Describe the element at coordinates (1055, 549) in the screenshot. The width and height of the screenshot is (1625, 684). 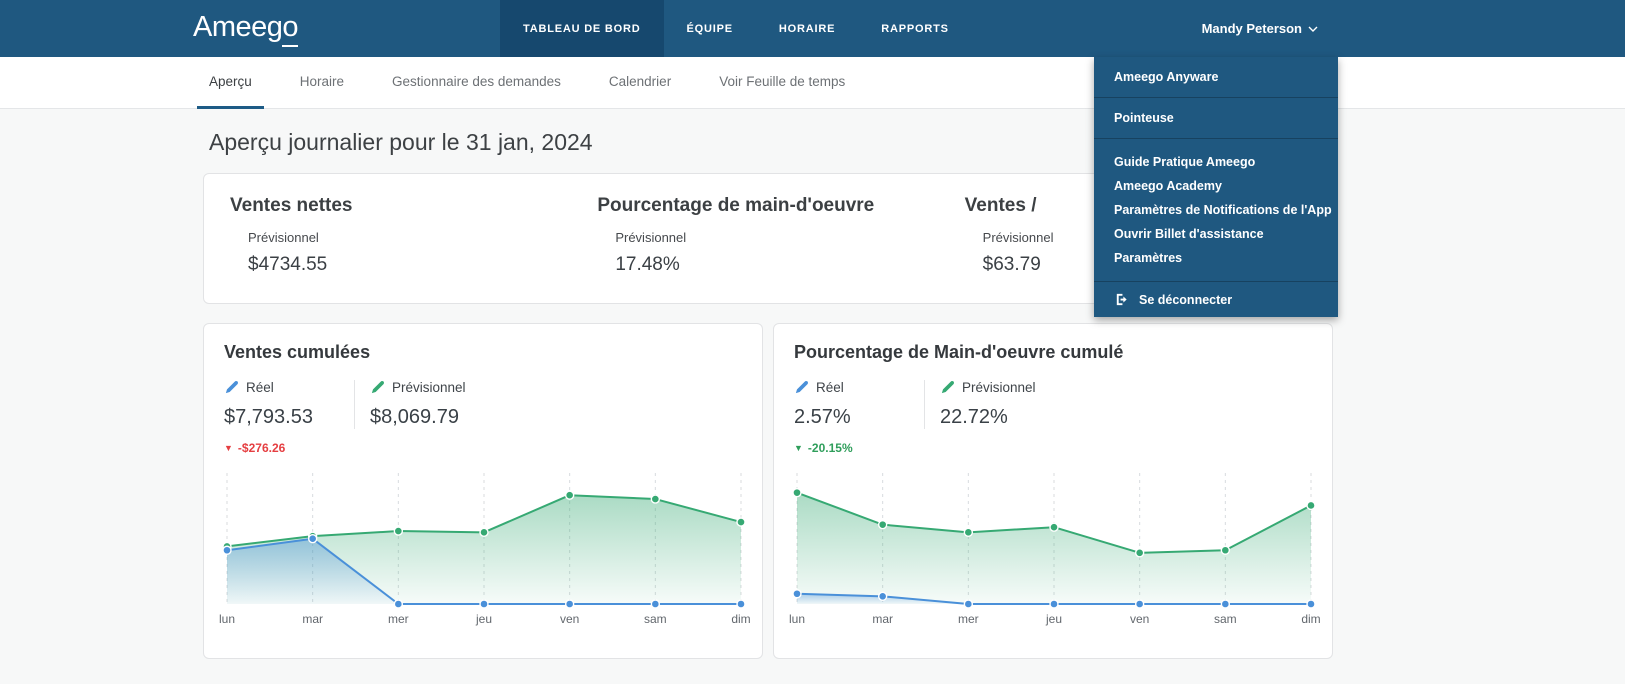
I see `area-chart-pourcentage-main-doeuvre: lun mar mer jeu ven sam dim` at that location.